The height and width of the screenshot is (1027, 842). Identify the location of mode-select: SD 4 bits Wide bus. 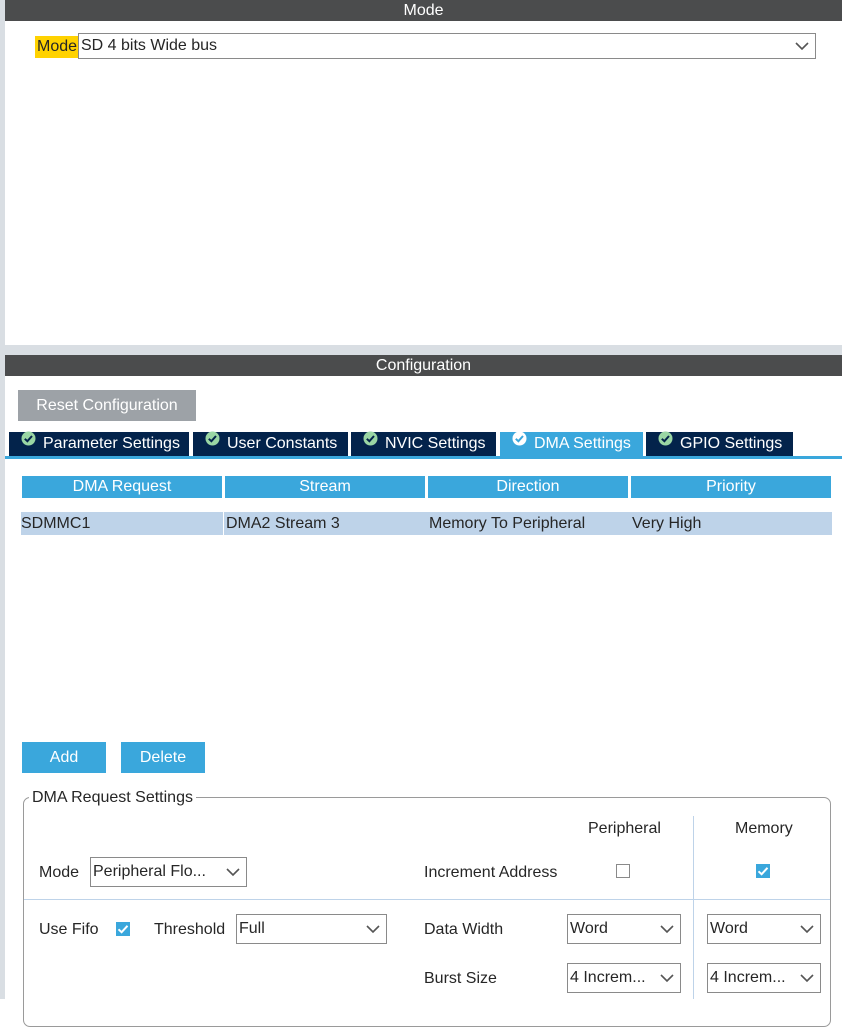
(447, 46).